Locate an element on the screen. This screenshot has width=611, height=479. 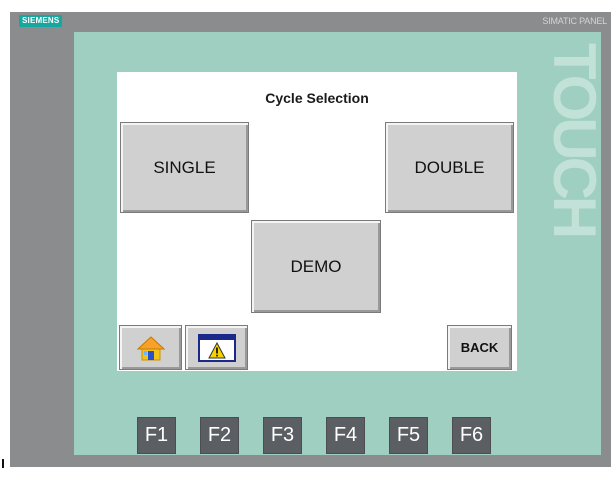
alarm-window is located at coordinates (216, 347).